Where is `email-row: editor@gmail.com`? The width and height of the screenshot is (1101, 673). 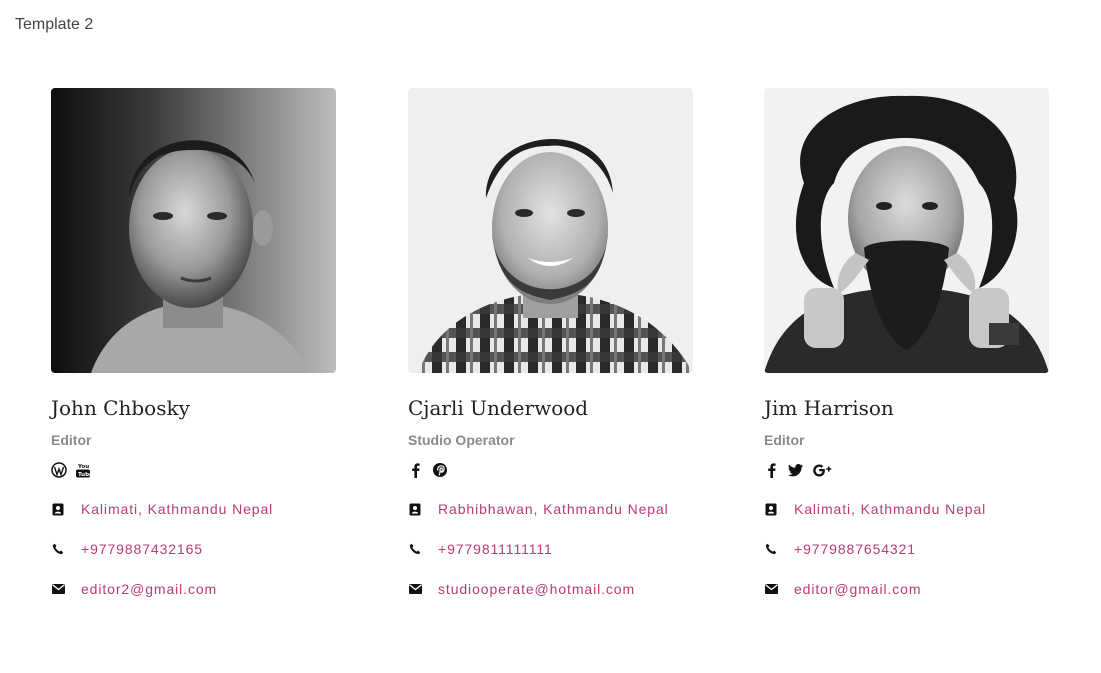
email-row: editor@gmail.com is located at coordinates (906, 589).